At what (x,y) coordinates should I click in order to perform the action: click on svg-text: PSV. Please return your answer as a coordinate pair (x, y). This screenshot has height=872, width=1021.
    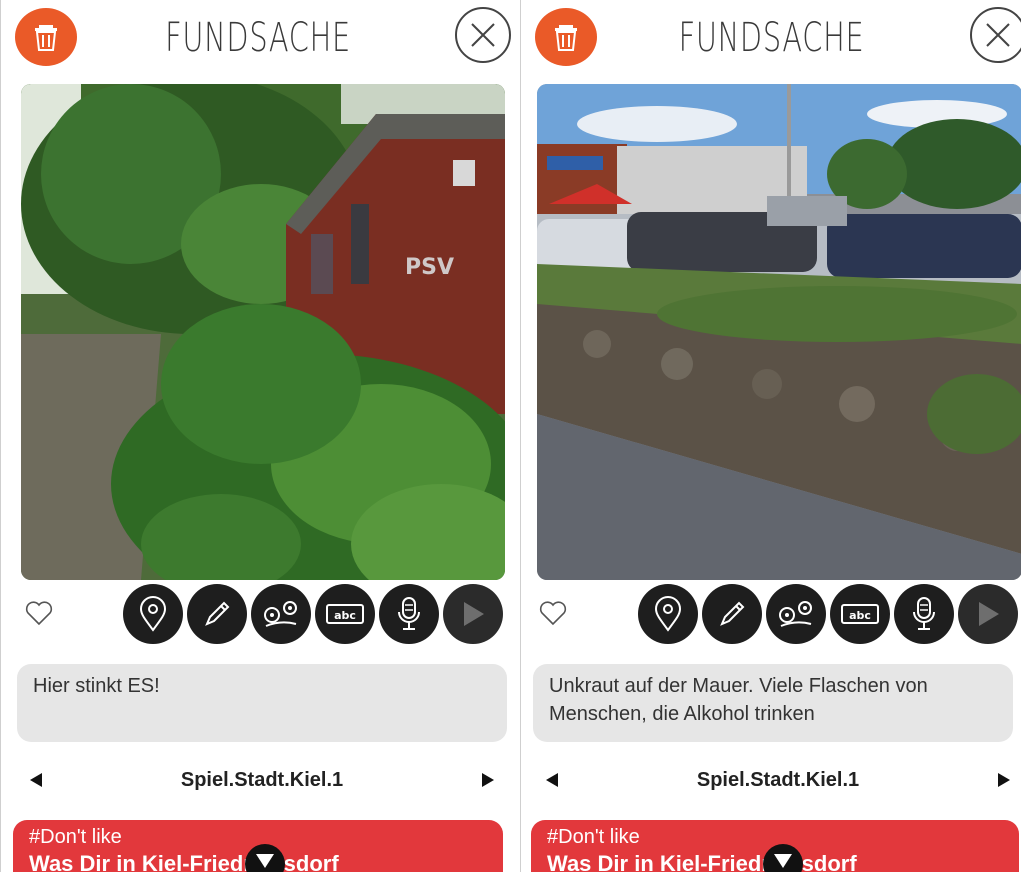
    Looking at the image, I should click on (429, 267).